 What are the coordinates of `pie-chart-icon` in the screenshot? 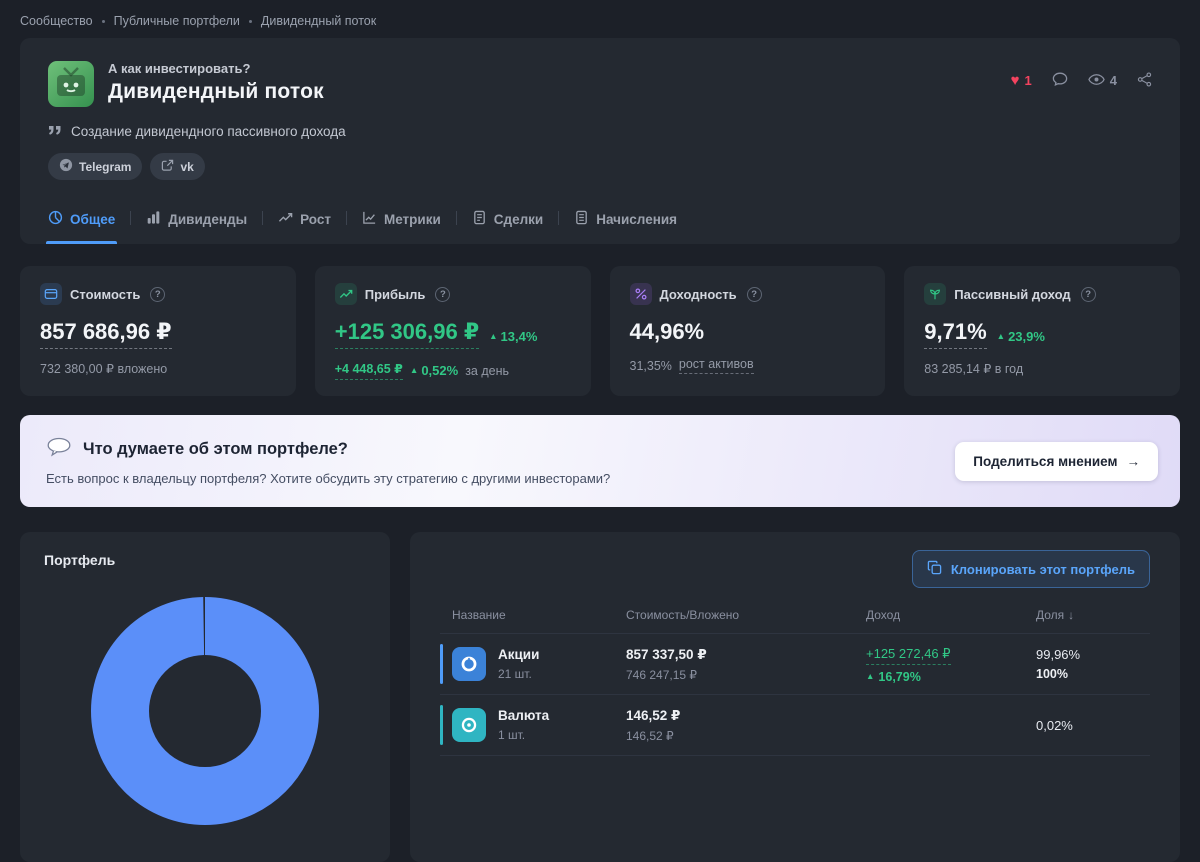 It's located at (55, 219).